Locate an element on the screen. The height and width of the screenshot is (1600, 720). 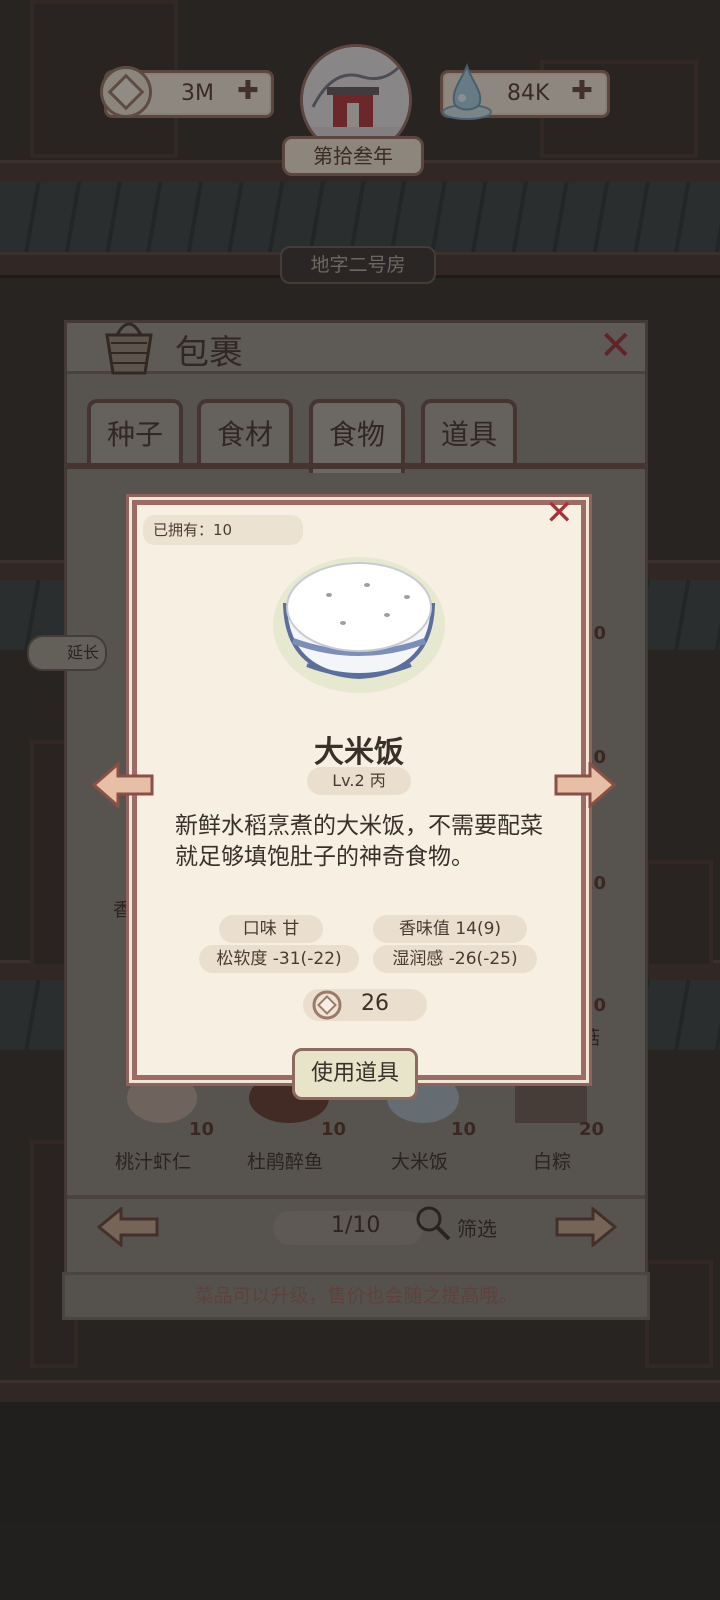
stat-moisture: 湿润感 -26(-25) is located at coordinates (455, 959).